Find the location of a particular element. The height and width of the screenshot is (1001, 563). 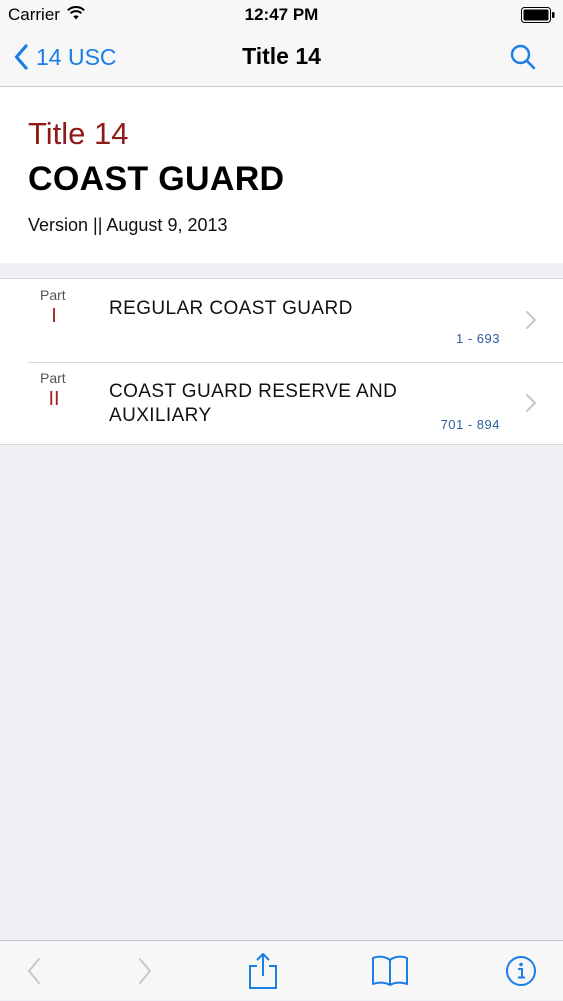

part-numeral: I is located at coordinates (54, 316).